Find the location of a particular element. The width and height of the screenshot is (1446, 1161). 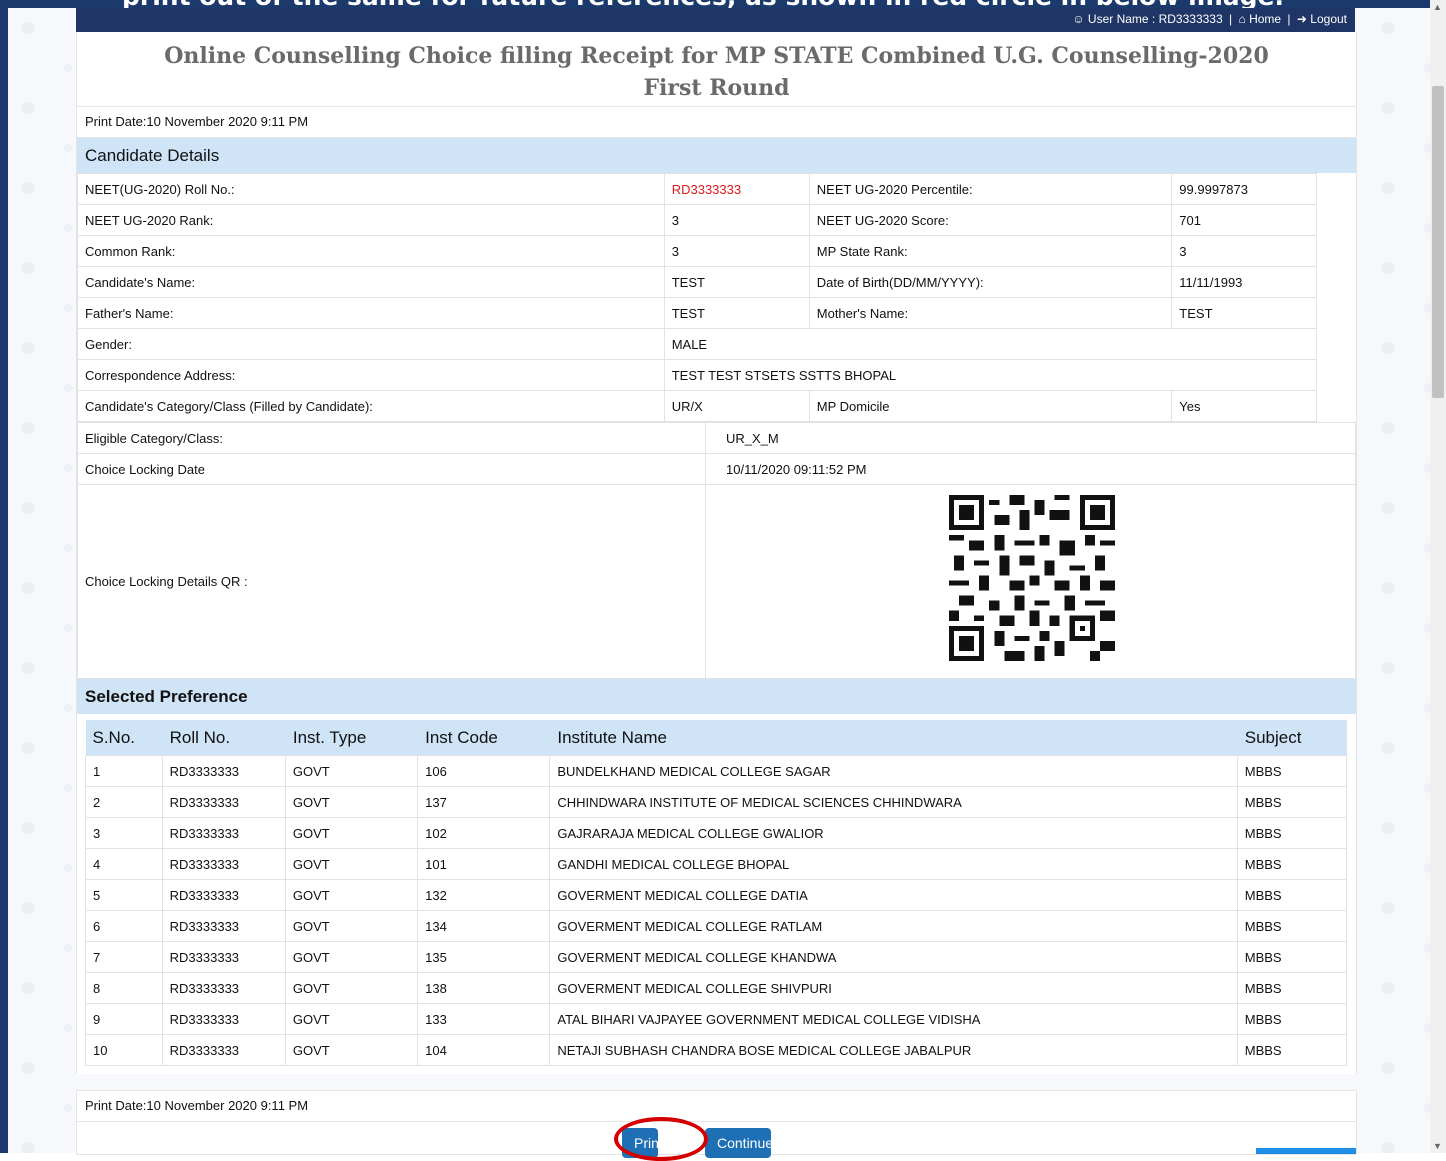

bottom-right-button-edge is located at coordinates (1306, 1151).